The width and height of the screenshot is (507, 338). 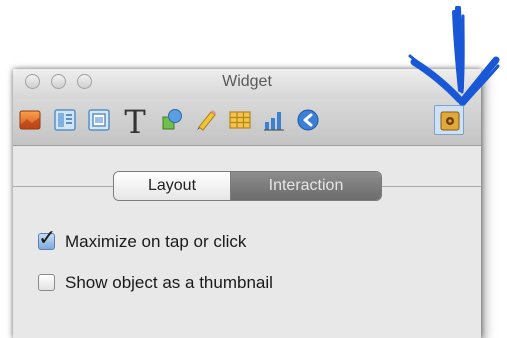 I want to click on maximize-checkbox: ✓, so click(x=47, y=239).